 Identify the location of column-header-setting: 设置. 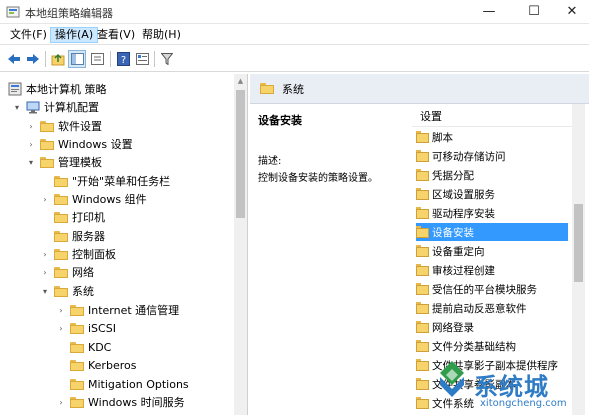
(492, 117).